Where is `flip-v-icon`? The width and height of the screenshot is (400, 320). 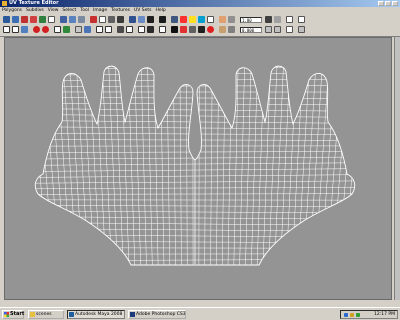
flip-v-icon is located at coordinates (33, 19).